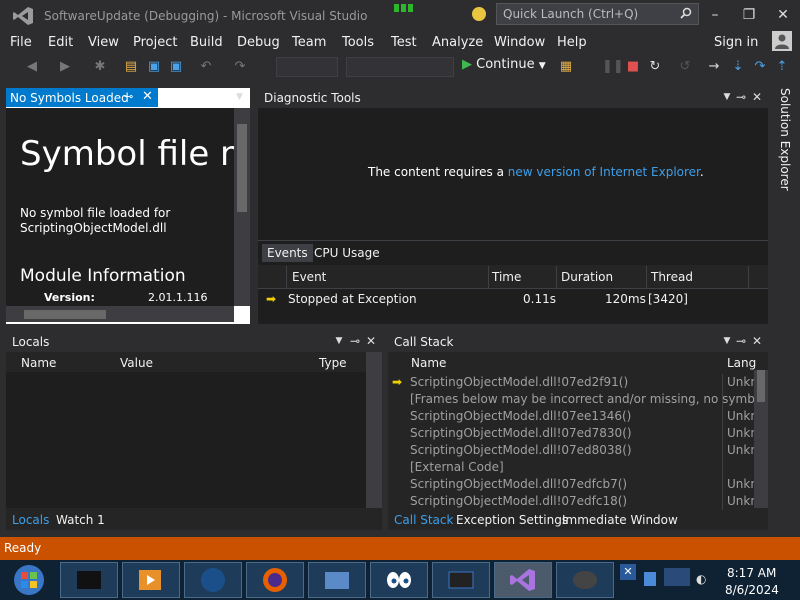 The height and width of the screenshot is (600, 800). Describe the element at coordinates (29, 580) in the screenshot. I see `start-button` at that location.